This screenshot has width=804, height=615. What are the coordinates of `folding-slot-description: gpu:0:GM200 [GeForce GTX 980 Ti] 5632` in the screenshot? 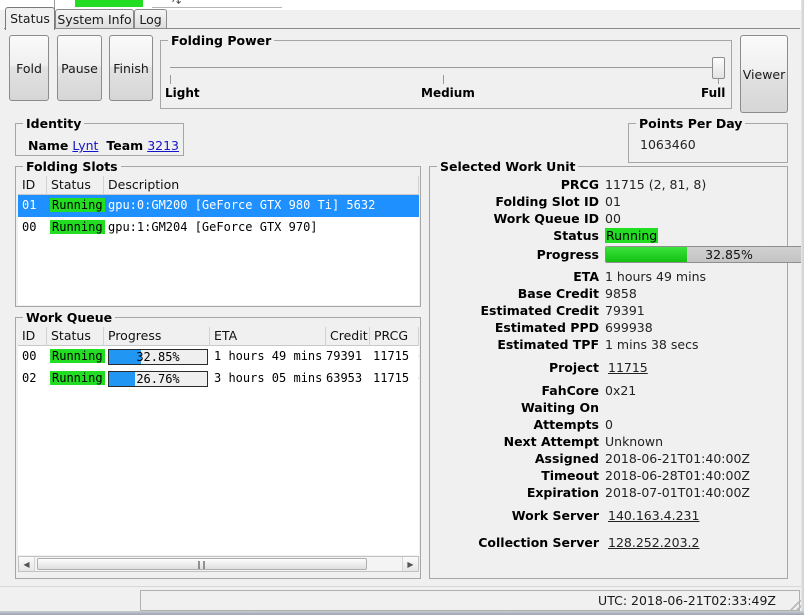 It's located at (242, 205).